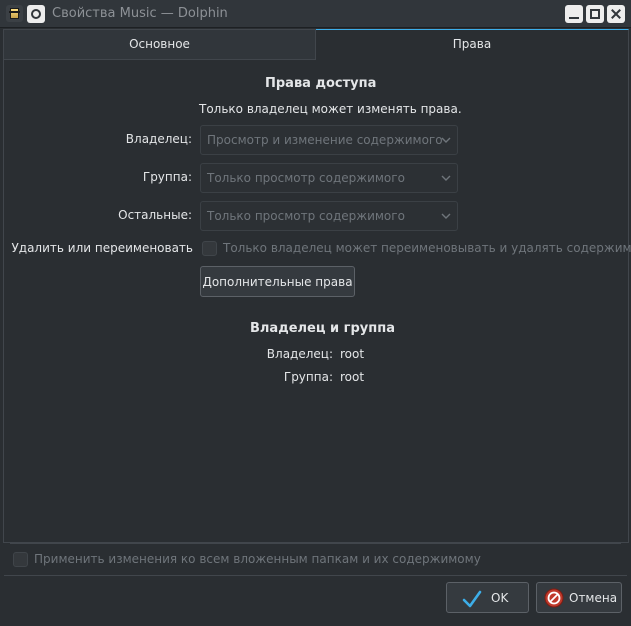 The width and height of the screenshot is (631, 626). I want to click on delete-rename-checkbox, so click(209, 248).